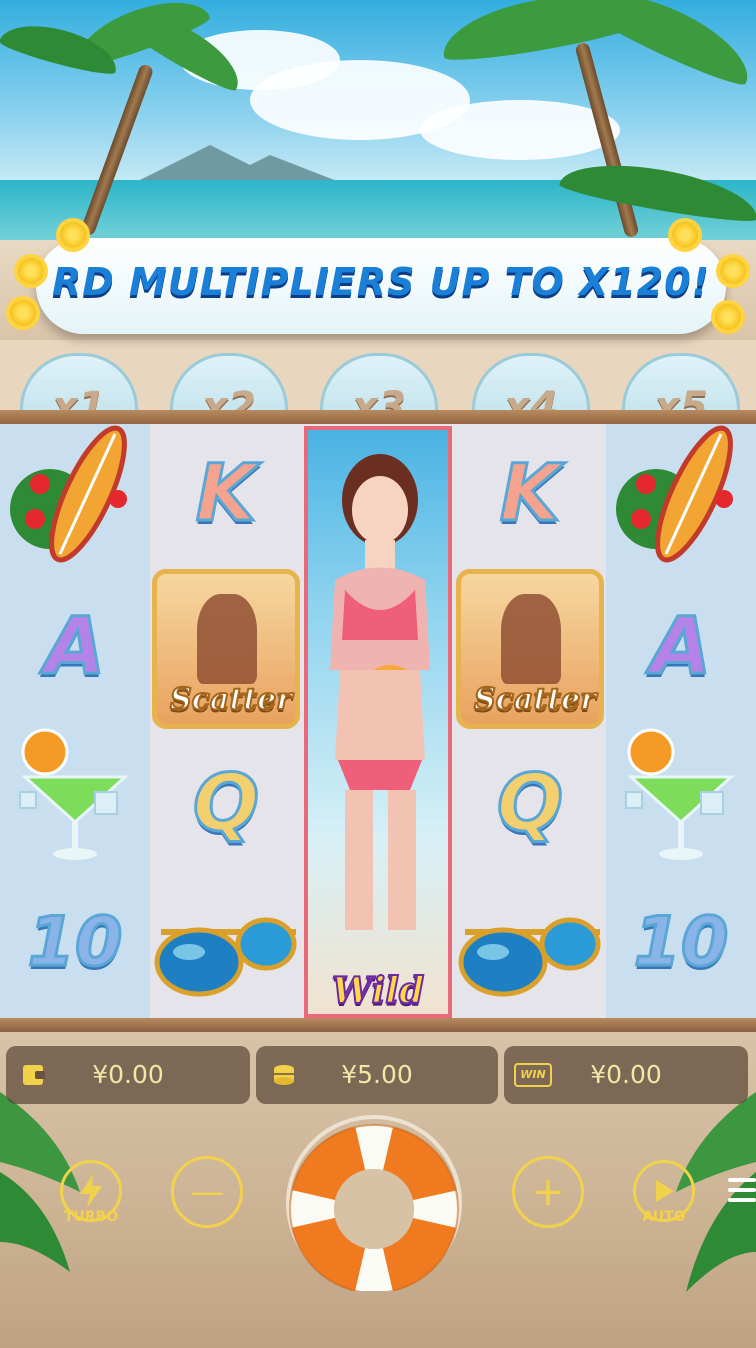 Image resolution: width=756 pixels, height=1348 pixels. I want to click on auto-label: AUTO, so click(664, 1217).